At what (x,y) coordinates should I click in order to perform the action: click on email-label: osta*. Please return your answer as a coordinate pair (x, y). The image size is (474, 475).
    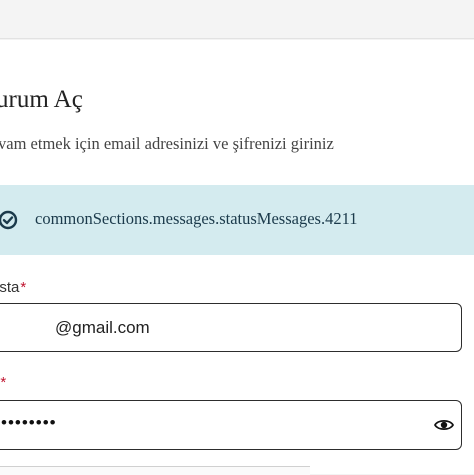
    Looking at the image, I should click on (13, 287).